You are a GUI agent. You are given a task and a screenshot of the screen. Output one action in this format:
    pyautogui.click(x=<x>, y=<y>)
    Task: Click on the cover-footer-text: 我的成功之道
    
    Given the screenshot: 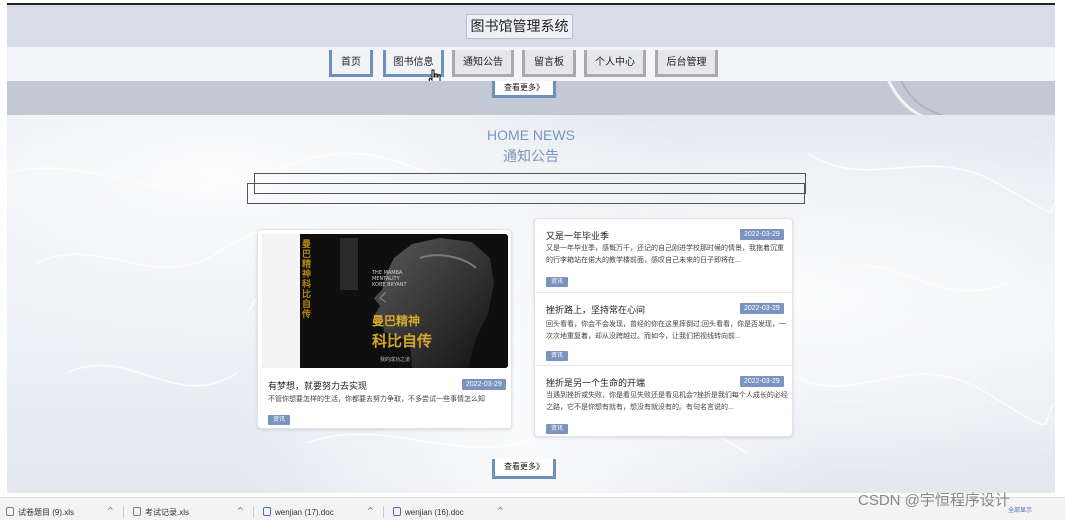 What is the action you would take?
    pyautogui.click(x=395, y=360)
    